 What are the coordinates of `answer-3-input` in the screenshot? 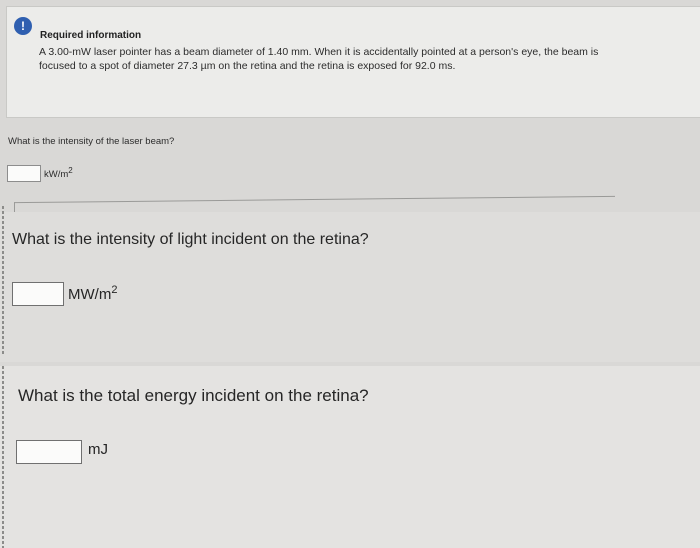 It's located at (49, 452).